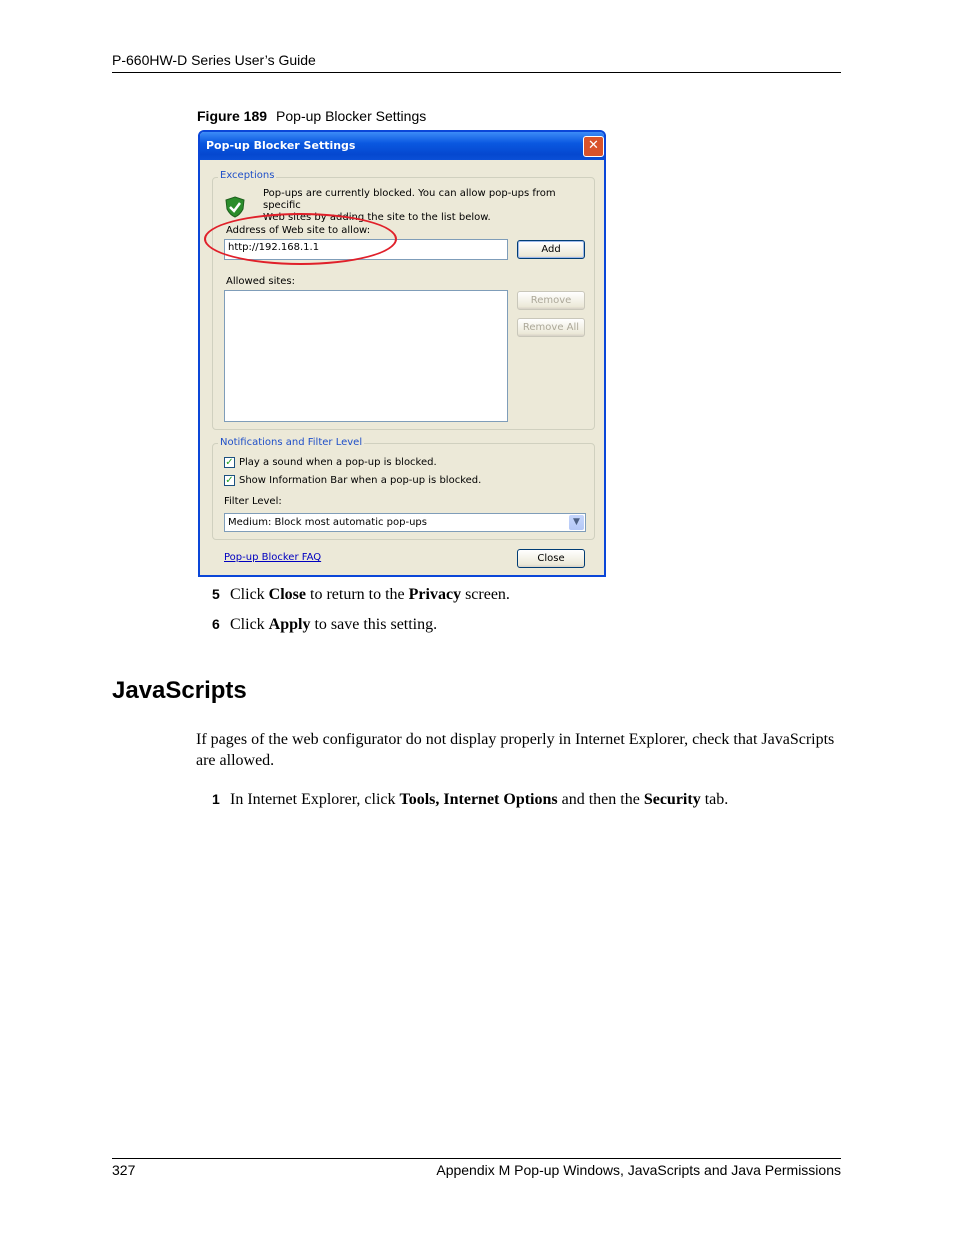  Describe the element at coordinates (214, 60) in the screenshot. I see `running-header: P-660HW-D Series User’s Guide` at that location.